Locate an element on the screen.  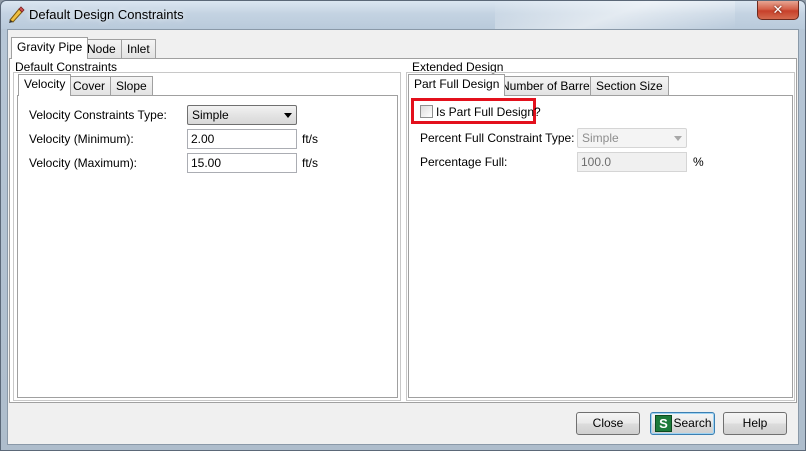
tab-cover: Cover is located at coordinates (89, 86).